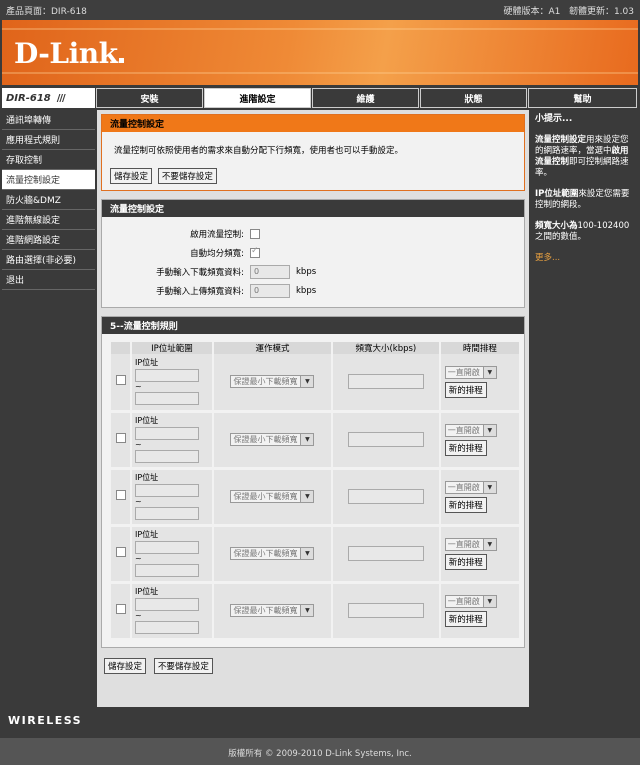 This screenshot has width=640, height=765. What do you see at coordinates (365, 98) in the screenshot?
I see `tab-maintenance: 維護` at bounding box center [365, 98].